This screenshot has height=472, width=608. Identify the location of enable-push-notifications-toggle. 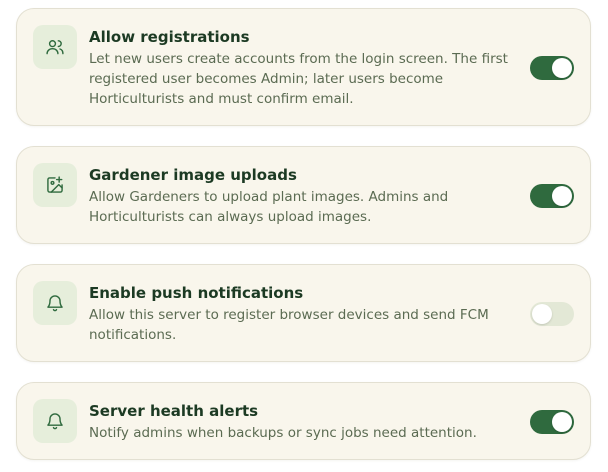
(552, 314).